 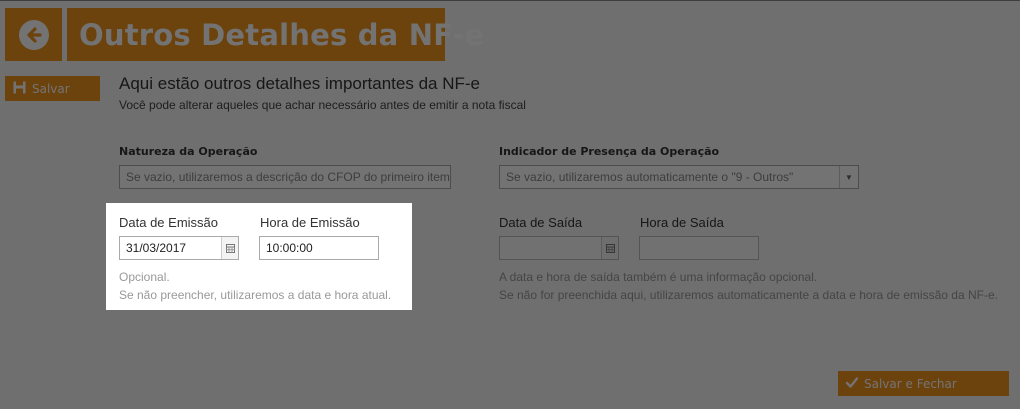 What do you see at coordinates (289, 248) in the screenshot?
I see `hora-emissao-value: 10:00:00` at bounding box center [289, 248].